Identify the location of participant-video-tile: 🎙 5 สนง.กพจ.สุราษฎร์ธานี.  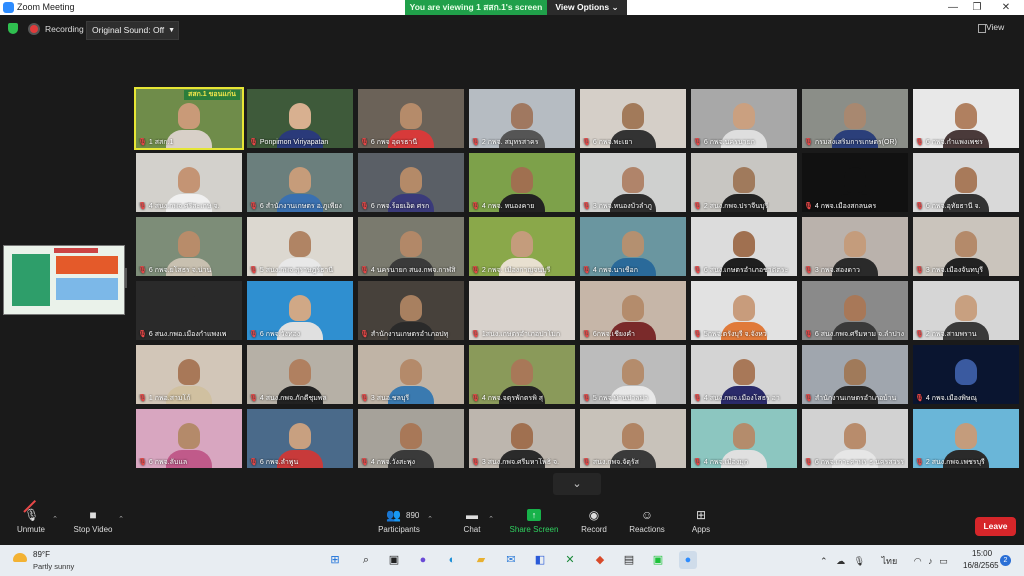
(300, 246).